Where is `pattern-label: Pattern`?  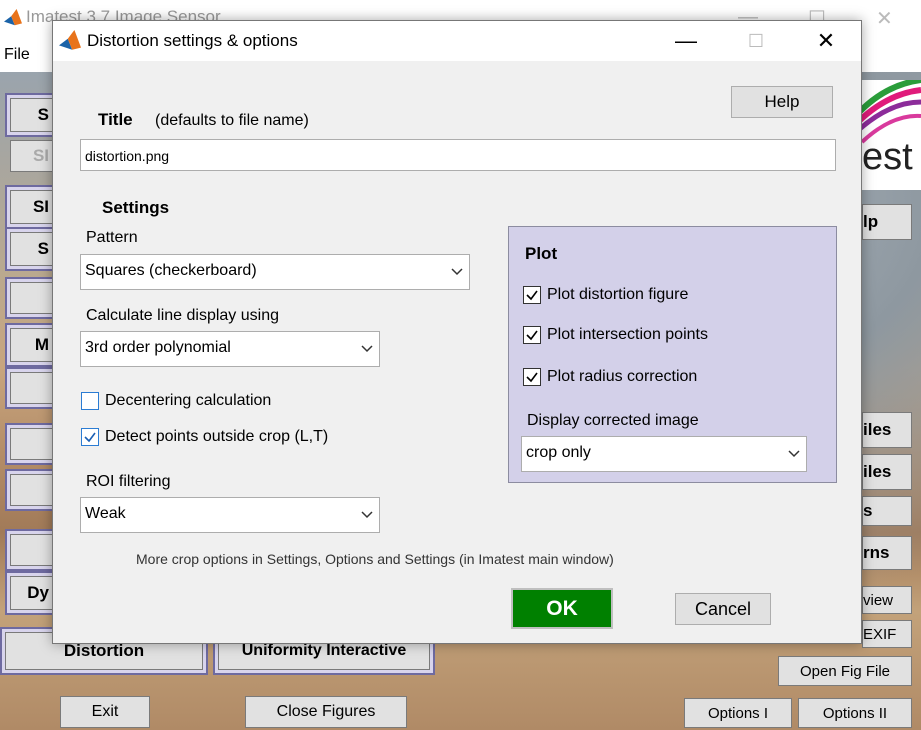
pattern-label: Pattern is located at coordinates (112, 237).